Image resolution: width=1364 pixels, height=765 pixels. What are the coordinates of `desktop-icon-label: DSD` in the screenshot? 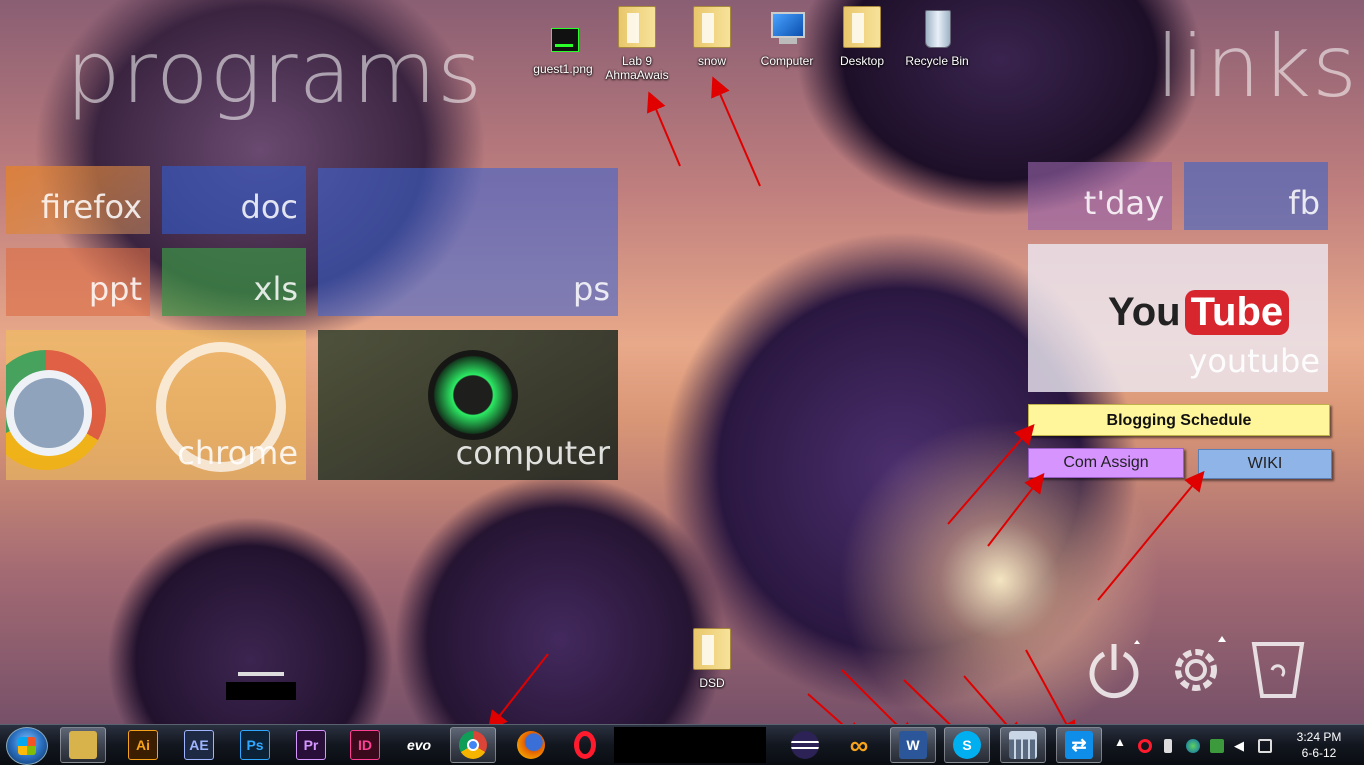 It's located at (712, 683).